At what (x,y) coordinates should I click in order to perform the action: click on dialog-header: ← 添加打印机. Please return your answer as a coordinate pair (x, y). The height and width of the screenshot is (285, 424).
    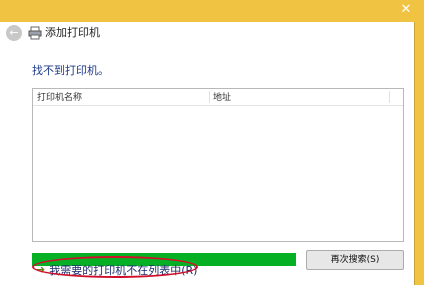
    Looking at the image, I should click on (207, 33).